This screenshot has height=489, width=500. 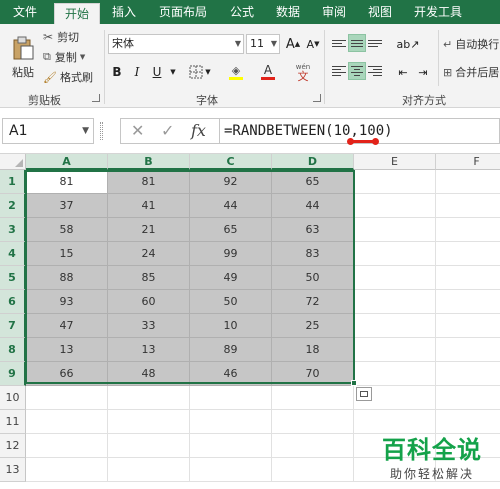 What do you see at coordinates (96, 98) in the screenshot?
I see `clipboard-dialog-launcher` at bounding box center [96, 98].